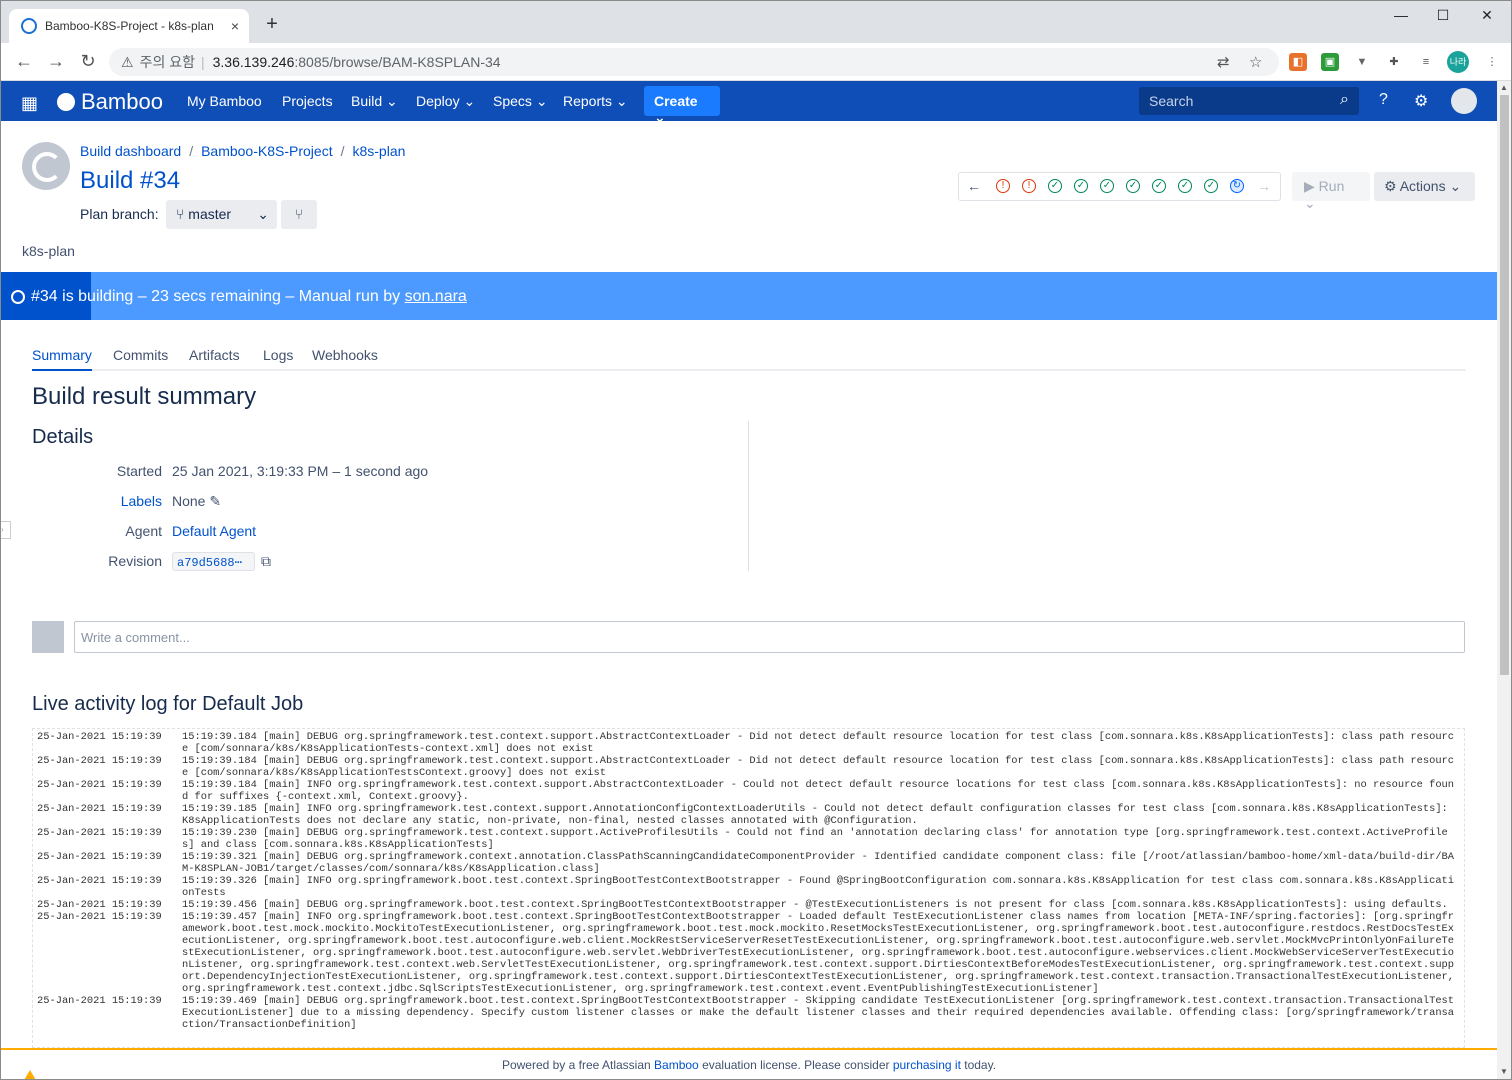 The height and width of the screenshot is (1080, 1512). I want to click on plan-branch-select: ⑂ master ⌄, so click(221, 214).